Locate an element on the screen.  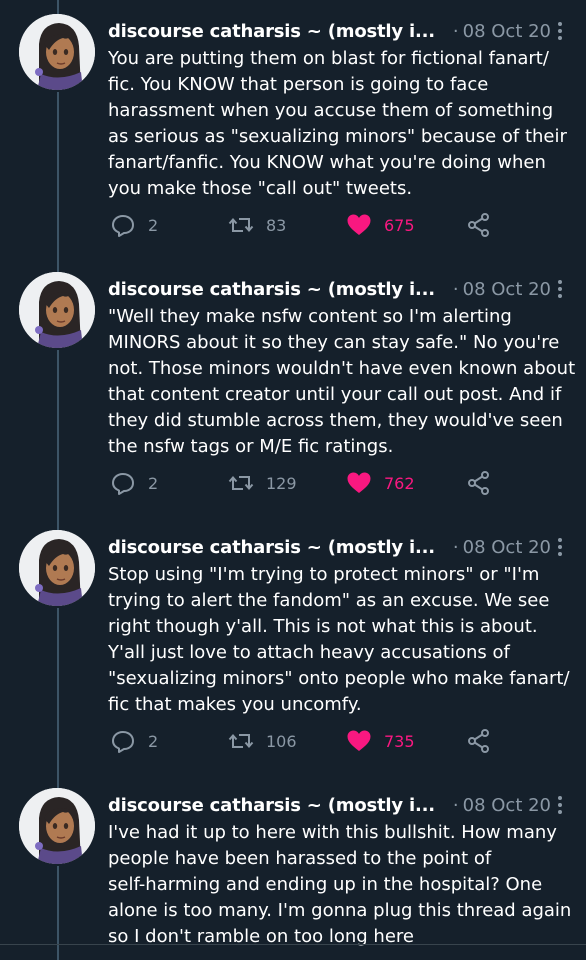
retweet-count: 106 is located at coordinates (281, 741).